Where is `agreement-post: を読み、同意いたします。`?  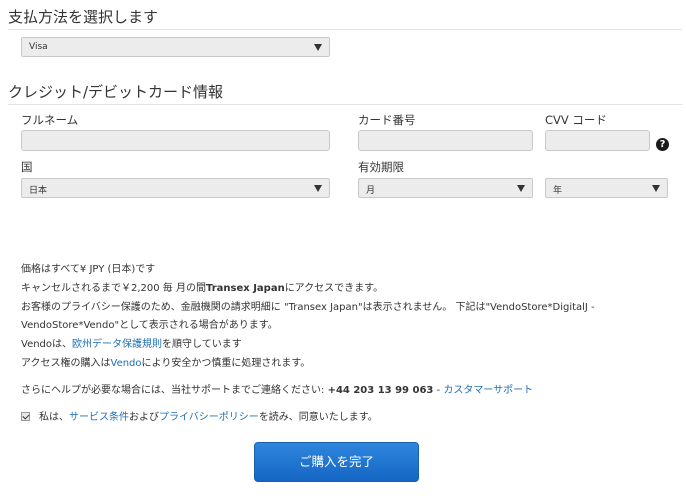 agreement-post: を読み、同意いたします。 is located at coordinates (318, 417).